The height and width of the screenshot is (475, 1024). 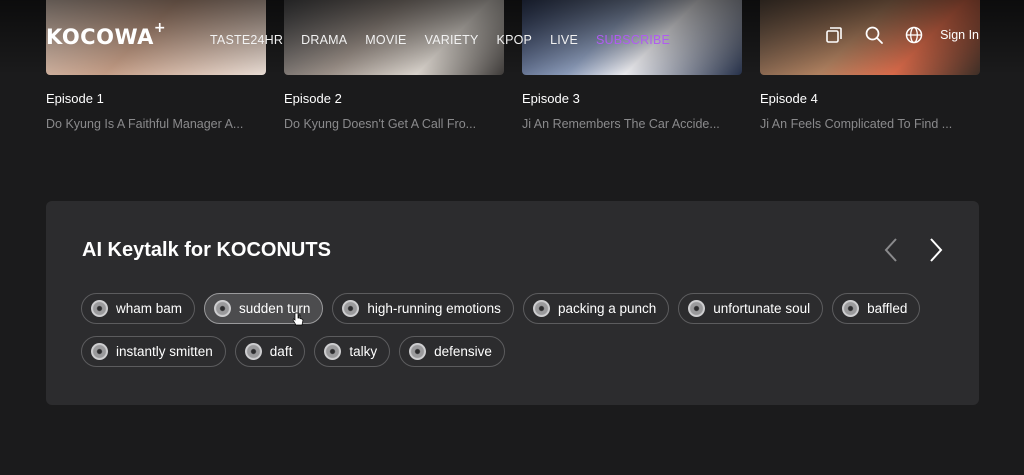 What do you see at coordinates (607, 308) in the screenshot?
I see `chip-label: packing a punch` at bounding box center [607, 308].